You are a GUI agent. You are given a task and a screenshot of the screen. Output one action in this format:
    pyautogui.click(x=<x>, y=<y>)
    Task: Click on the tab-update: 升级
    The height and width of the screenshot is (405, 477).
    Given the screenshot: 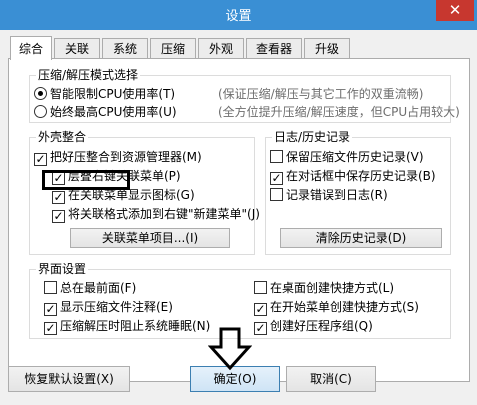 What is the action you would take?
    pyautogui.click(x=327, y=49)
    